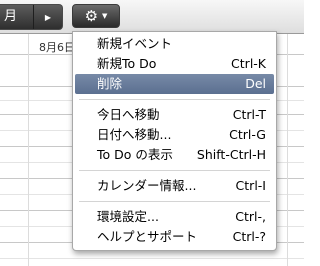 The height and width of the screenshot is (266, 320). Describe the element at coordinates (127, 63) in the screenshot. I see `menu-item-label: 新規To Do` at that location.